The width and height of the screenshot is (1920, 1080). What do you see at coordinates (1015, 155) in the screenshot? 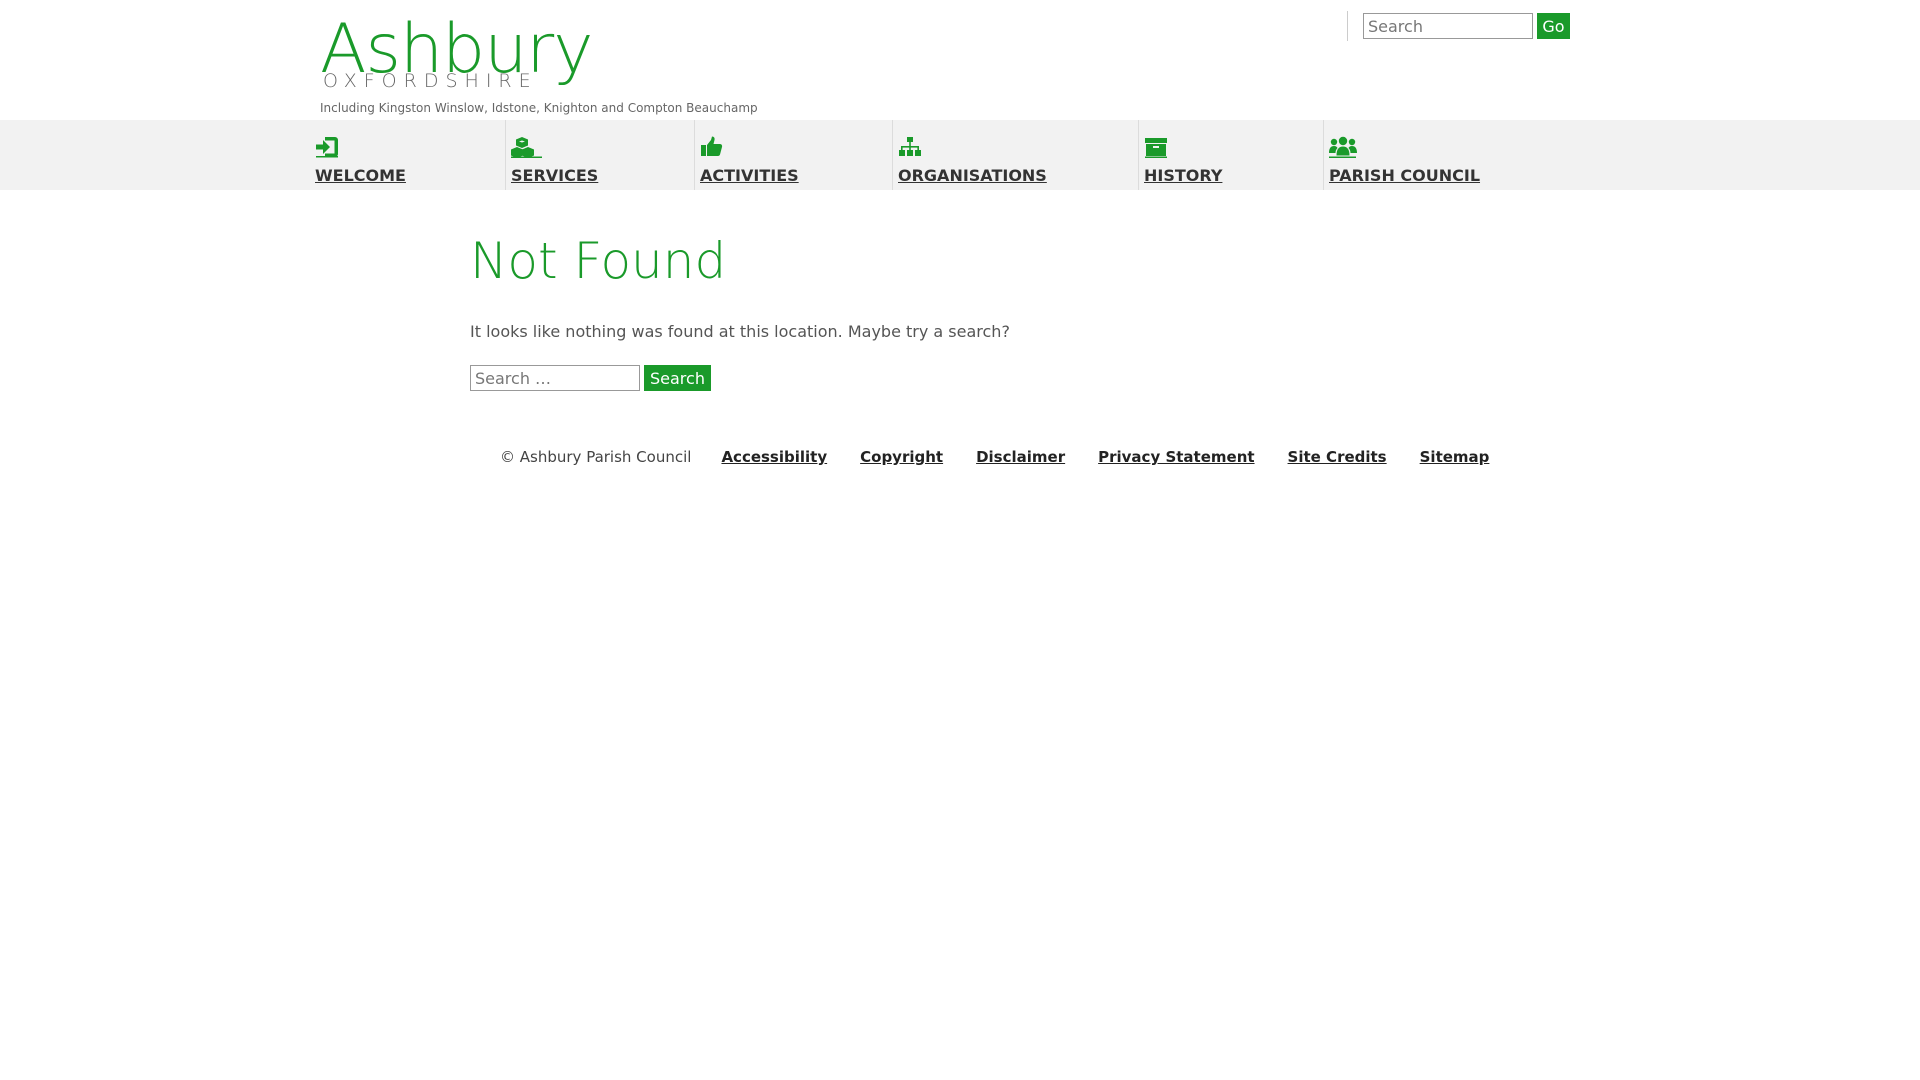
I see `nav-item-organisations: ORGANISATIONS` at bounding box center [1015, 155].